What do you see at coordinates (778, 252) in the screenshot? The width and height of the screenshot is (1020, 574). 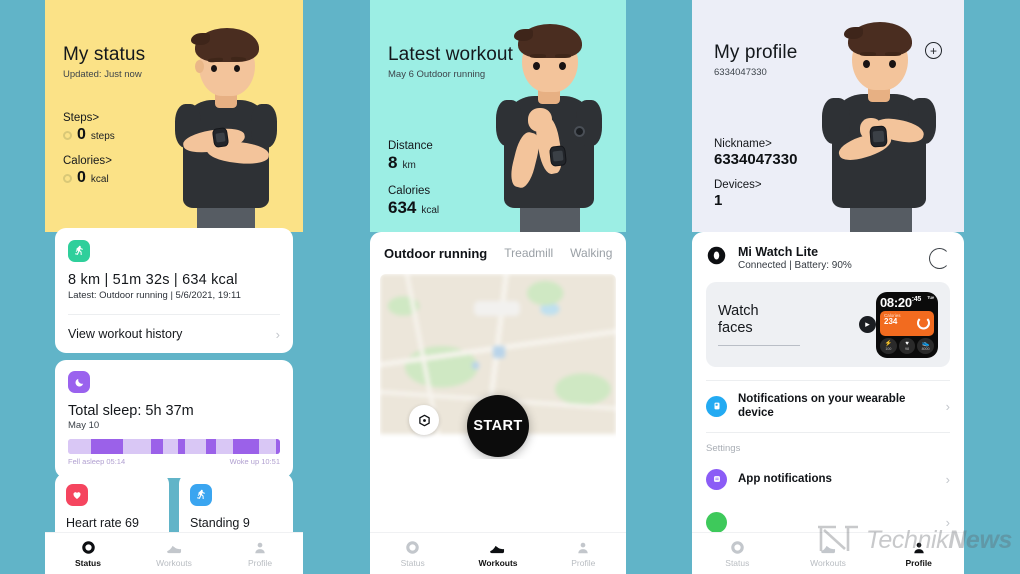 I see `device-name: Mi Watch Lite` at bounding box center [778, 252].